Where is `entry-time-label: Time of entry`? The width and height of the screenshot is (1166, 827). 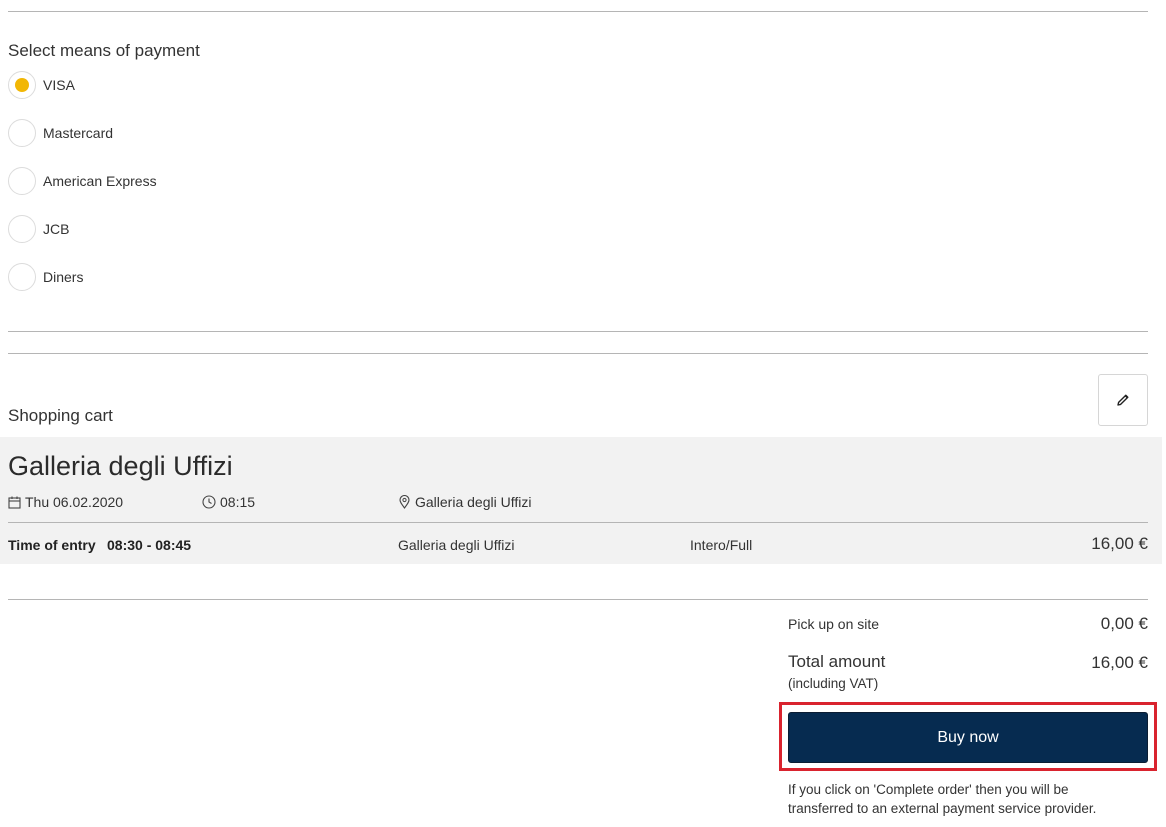 entry-time-label: Time of entry is located at coordinates (52, 545).